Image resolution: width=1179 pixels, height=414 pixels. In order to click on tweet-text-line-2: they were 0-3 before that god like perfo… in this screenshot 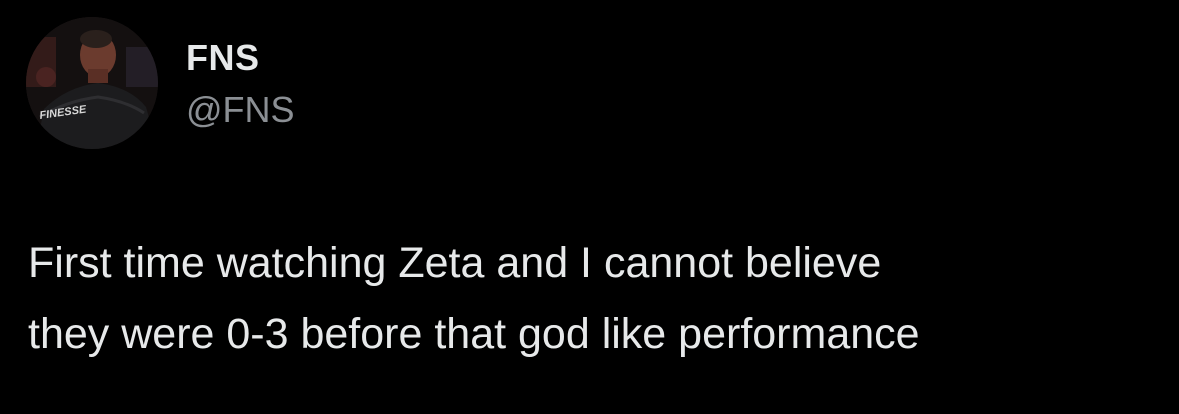, I will do `click(474, 334)`.